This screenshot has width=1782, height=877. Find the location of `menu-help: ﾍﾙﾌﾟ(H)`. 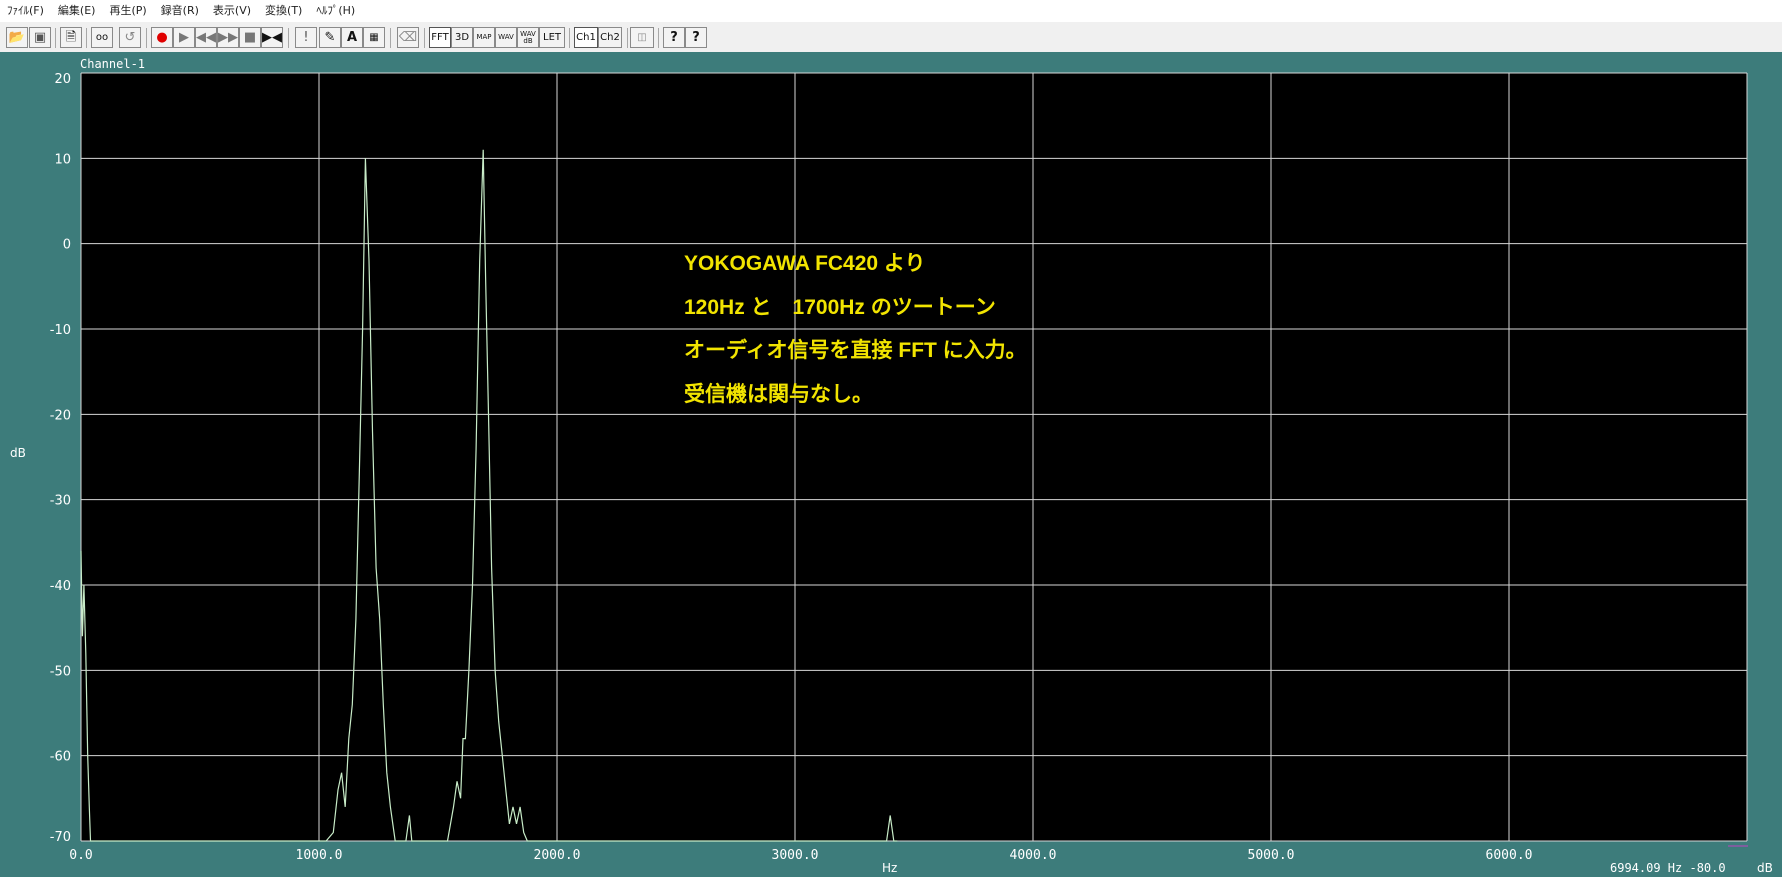

menu-help: ﾍﾙﾌﾟ(H) is located at coordinates (335, 11).